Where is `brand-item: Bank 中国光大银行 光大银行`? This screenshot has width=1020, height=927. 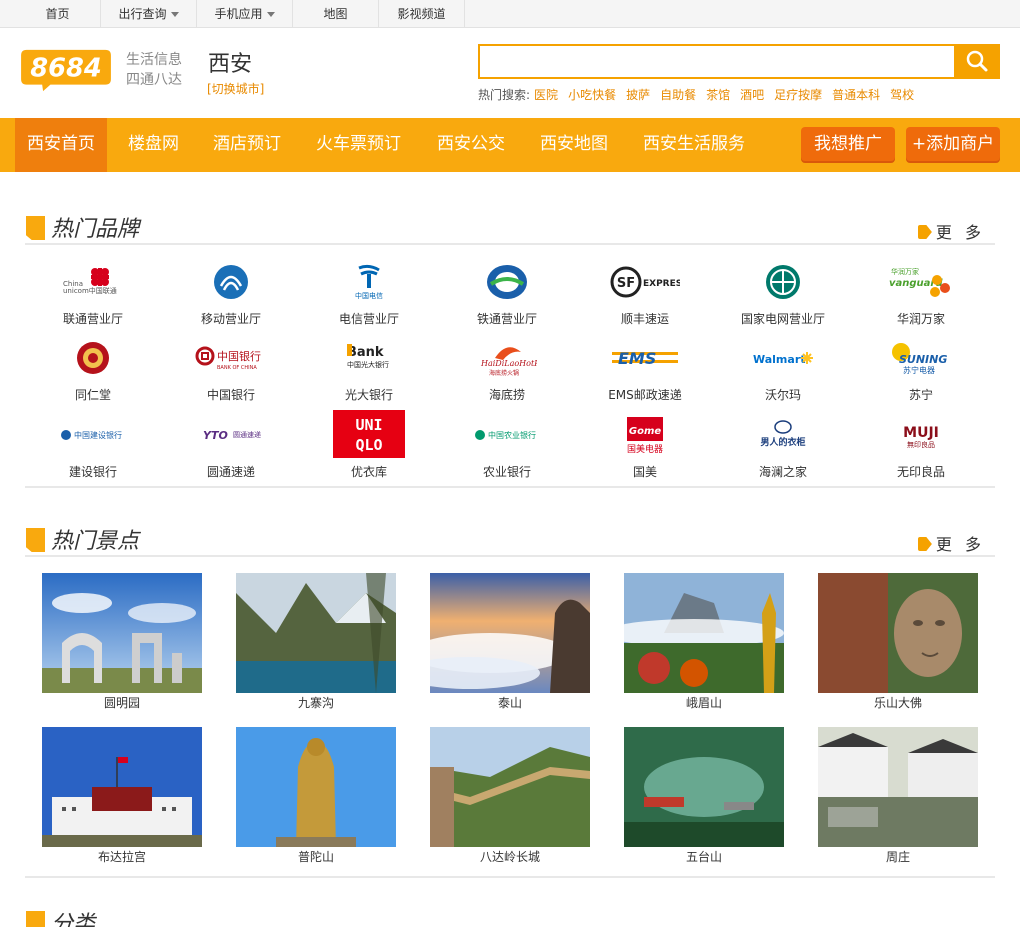 brand-item: Bank 中国光大银行 光大银行 is located at coordinates (369, 371).